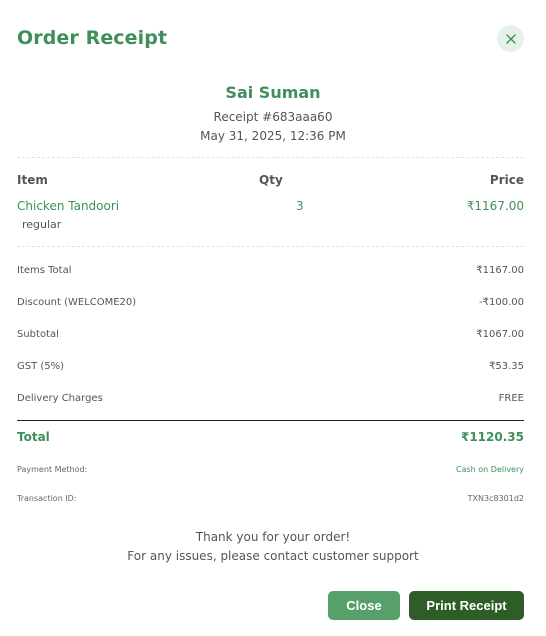 The width and height of the screenshot is (546, 636). What do you see at coordinates (52, 469) in the screenshot?
I see `payment-method-label: Payment Method:` at bounding box center [52, 469].